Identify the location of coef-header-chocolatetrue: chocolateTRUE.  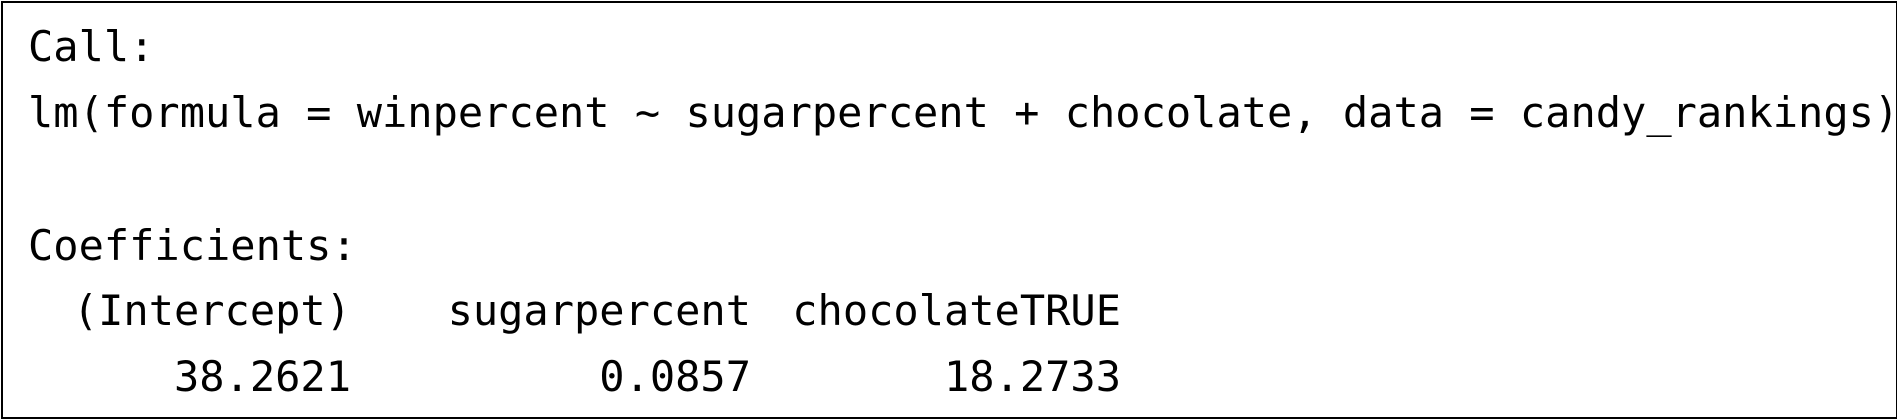
(956, 310).